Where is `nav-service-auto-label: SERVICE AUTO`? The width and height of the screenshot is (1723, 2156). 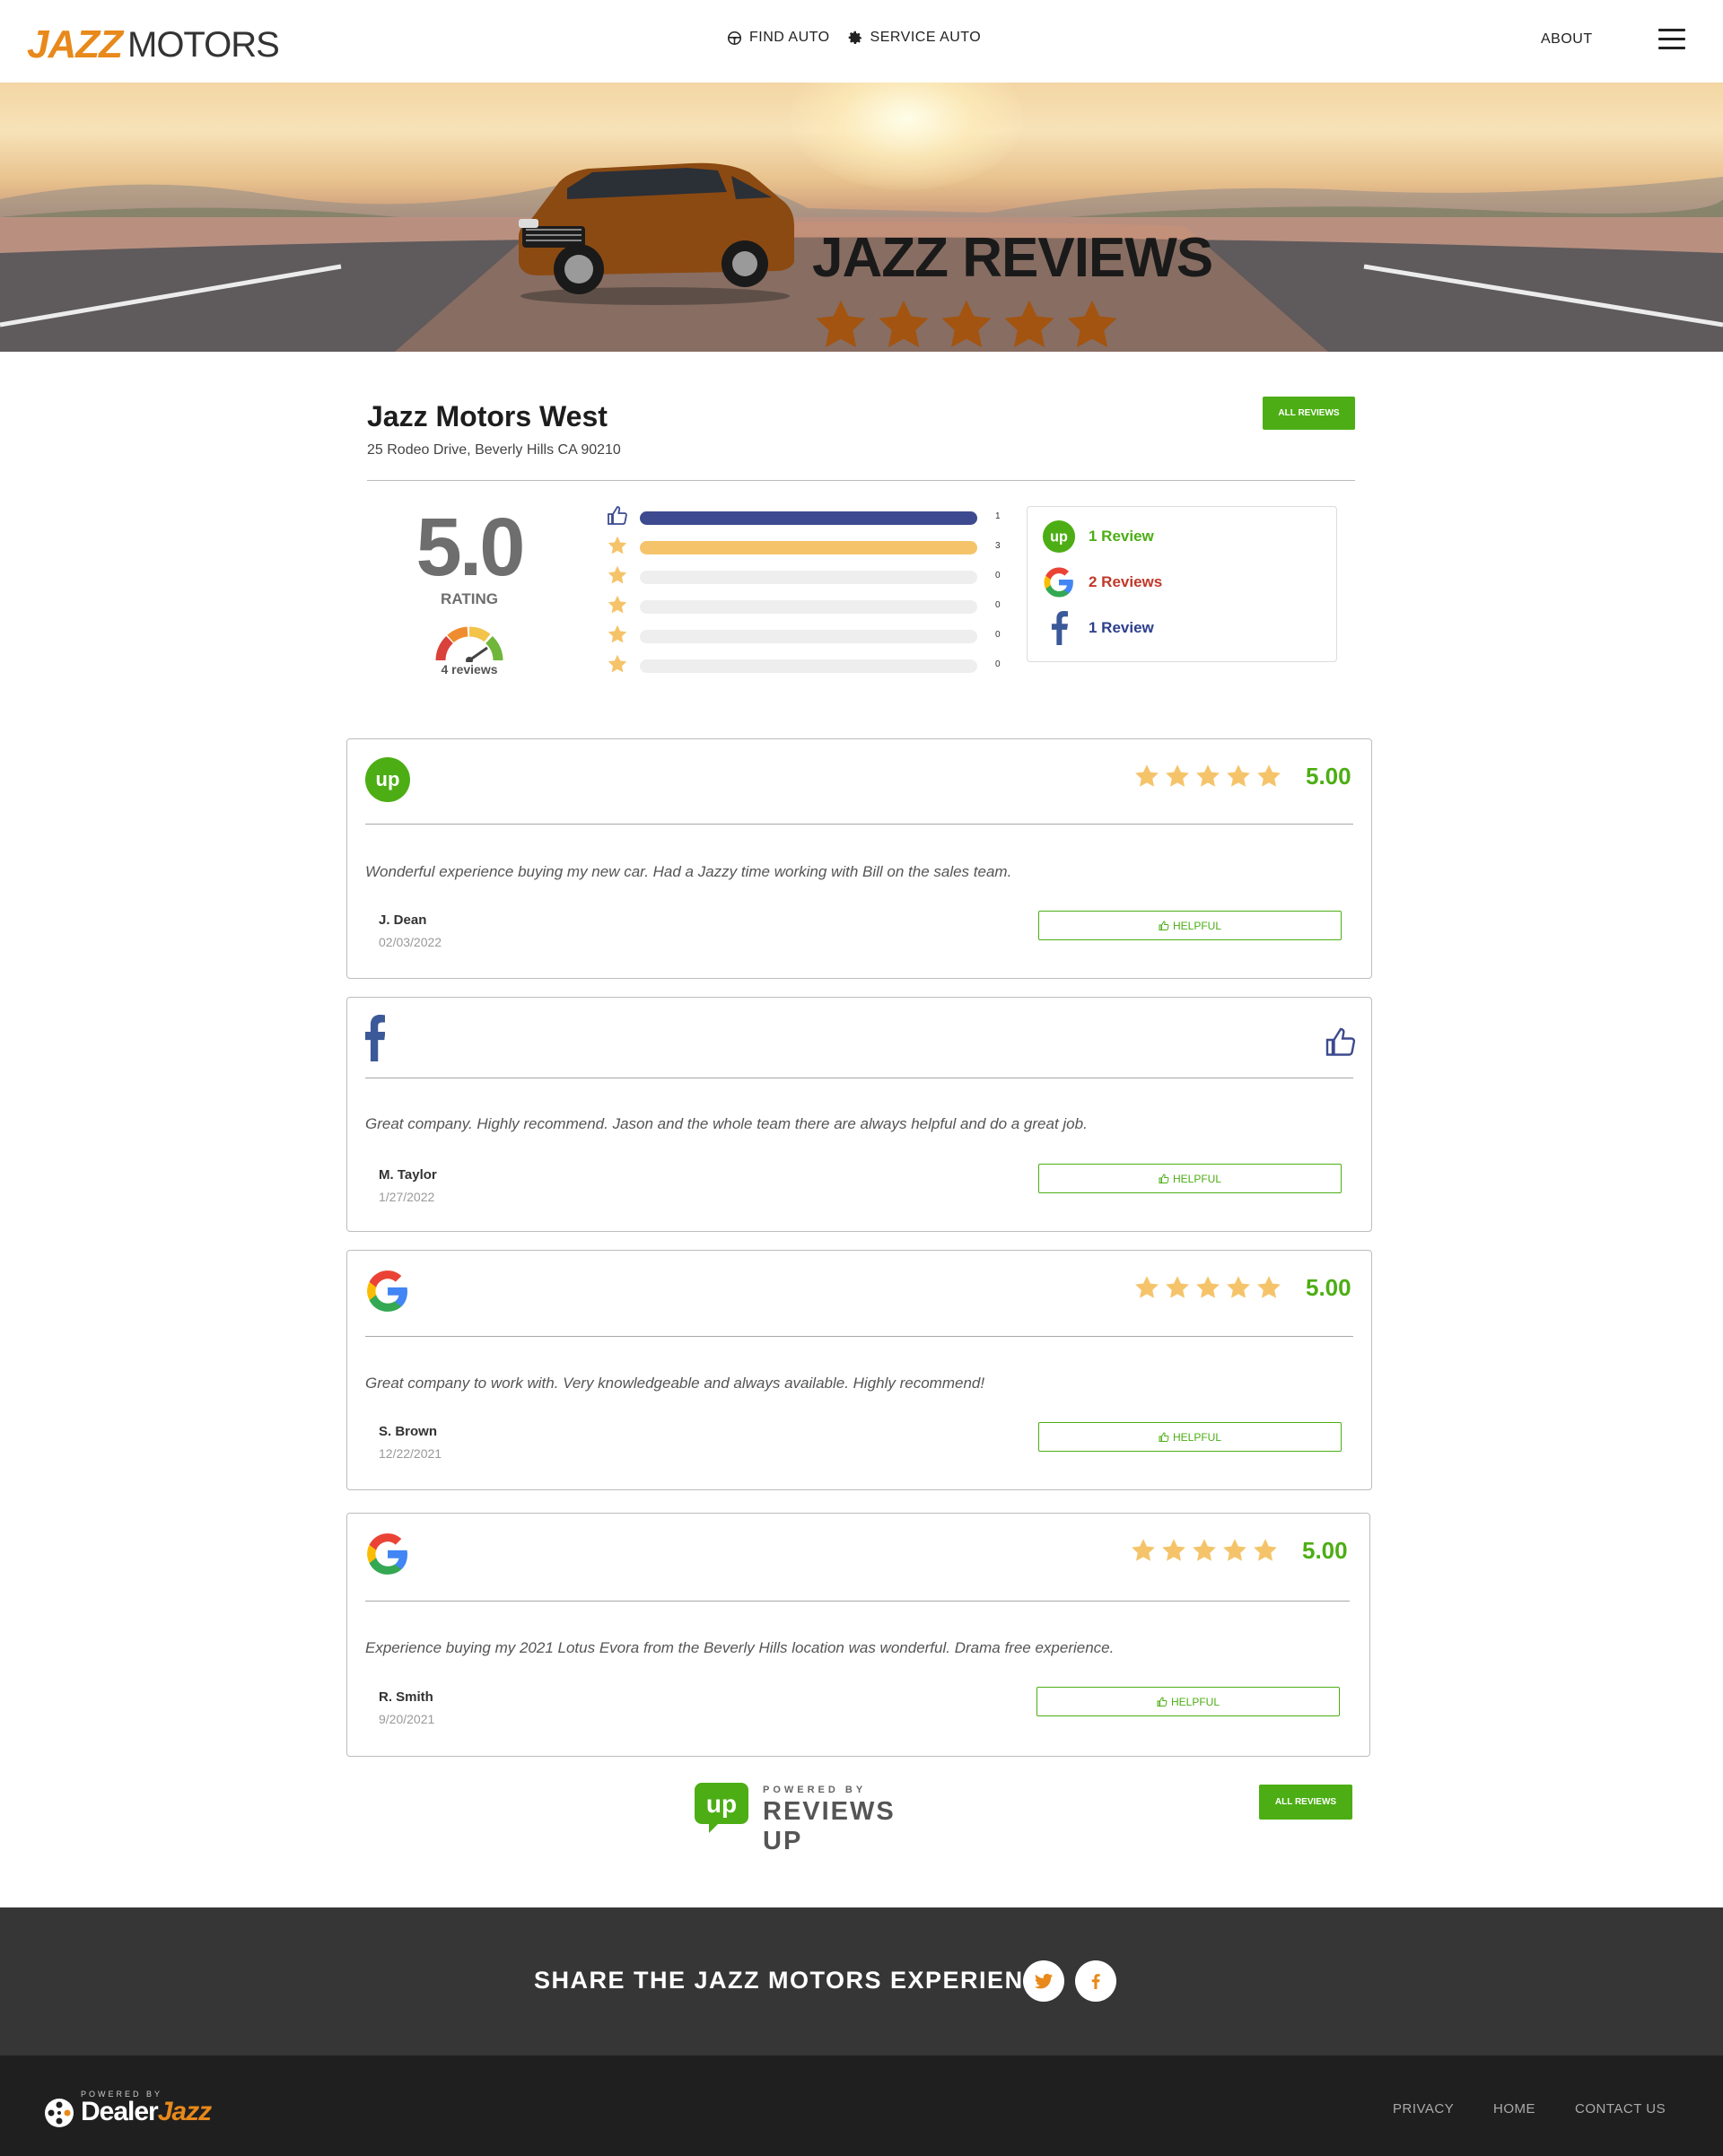 nav-service-auto-label: SERVICE AUTO is located at coordinates (926, 37).